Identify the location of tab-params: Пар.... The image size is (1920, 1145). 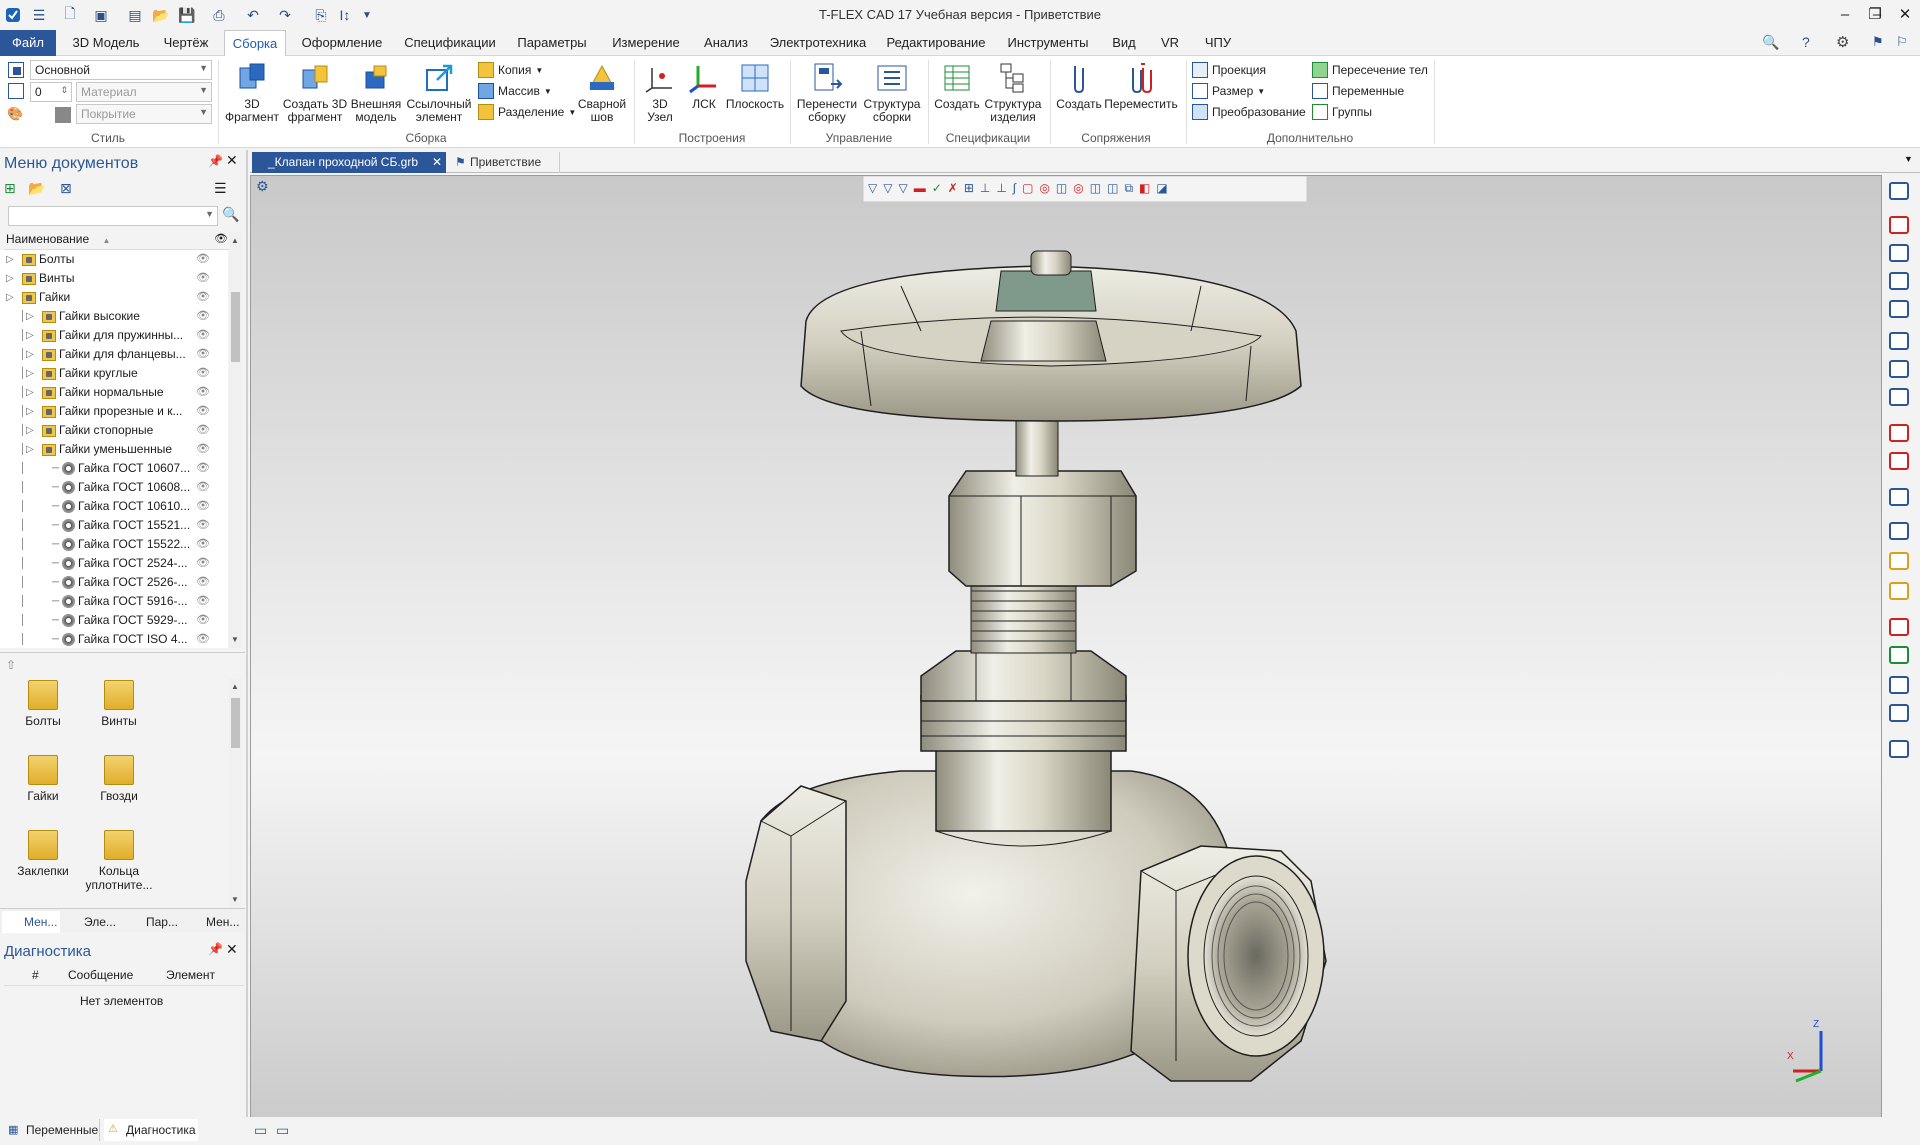
(153, 922).